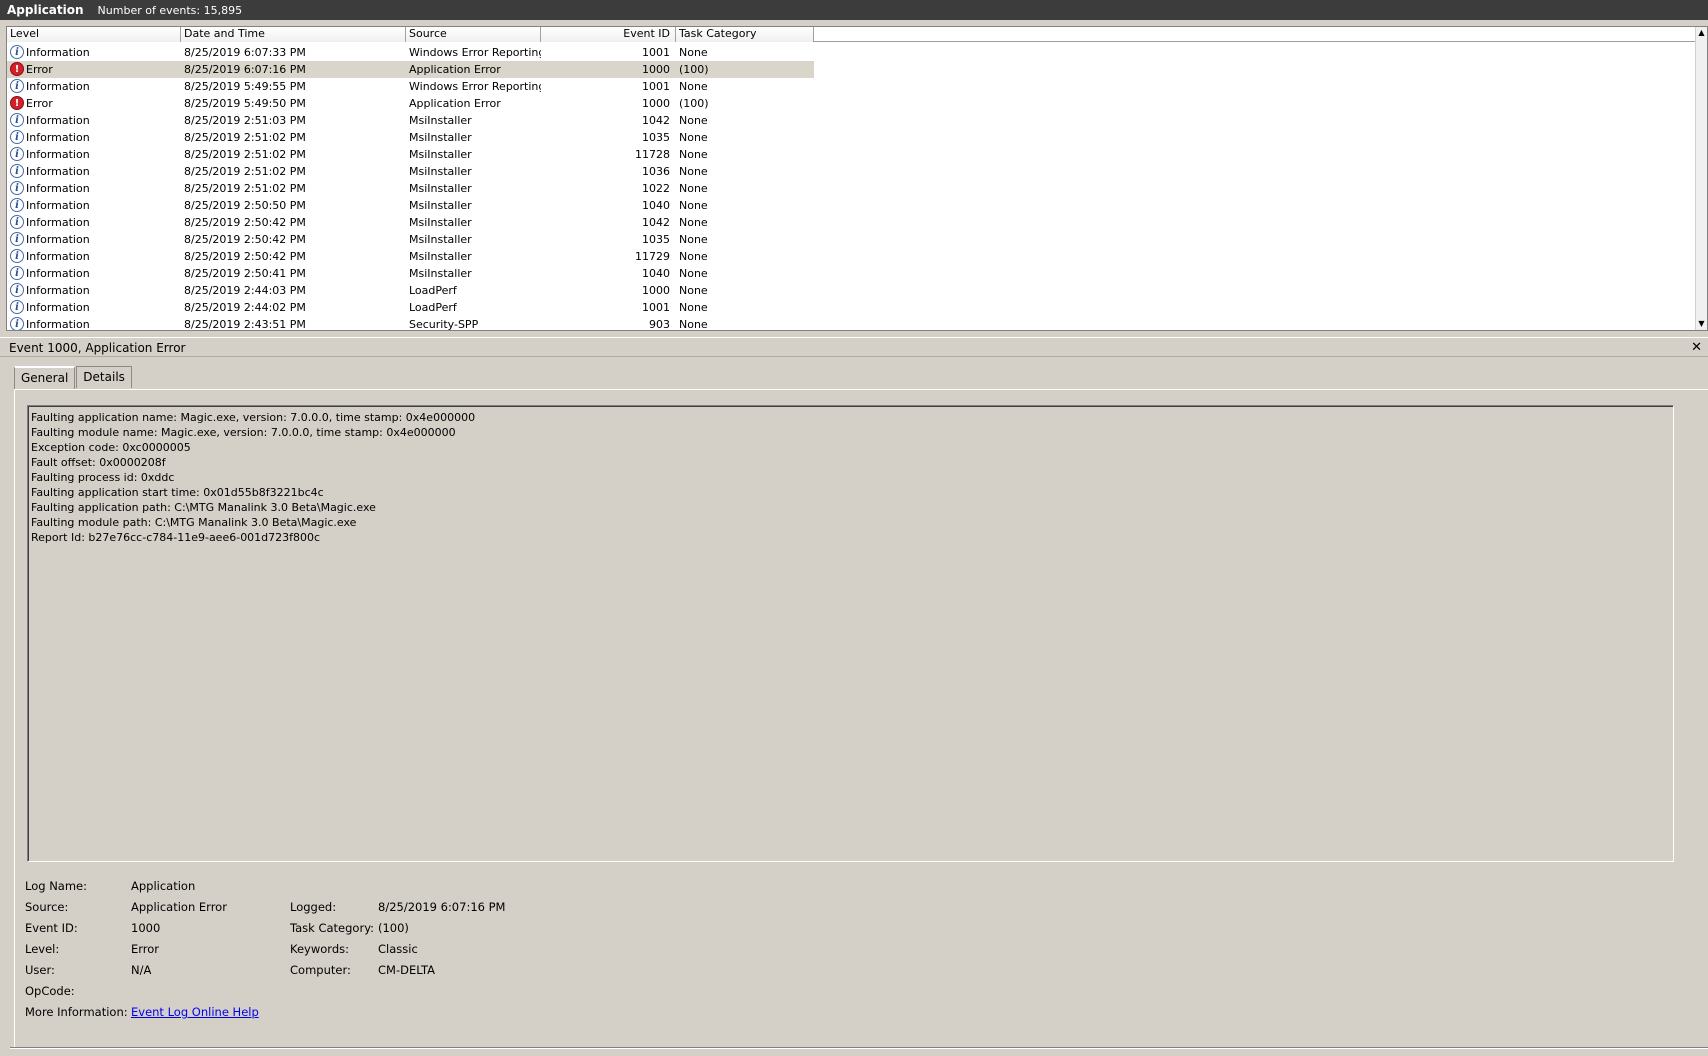 Image resolution: width=1708 pixels, height=1056 pixels. What do you see at coordinates (163, 886) in the screenshot?
I see `log-name-value: Application` at bounding box center [163, 886].